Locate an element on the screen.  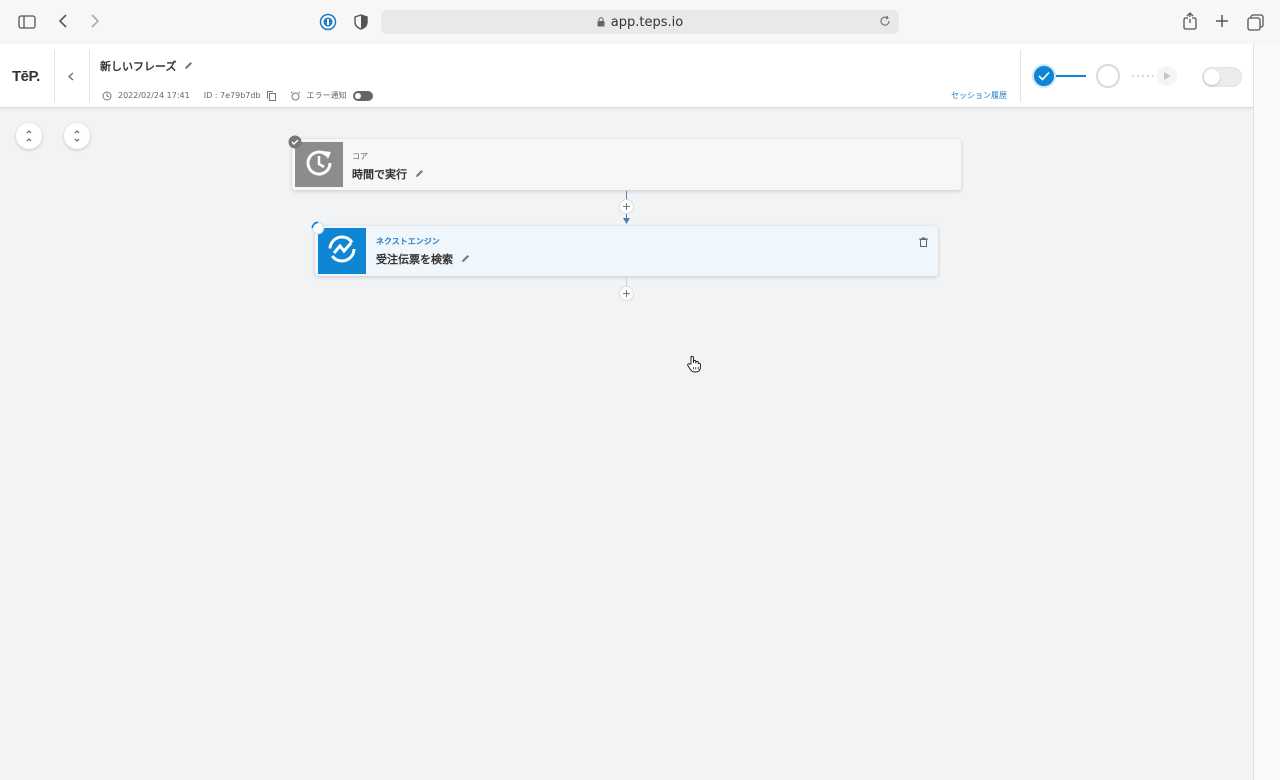
check-badge-icon is located at coordinates (295, 142).